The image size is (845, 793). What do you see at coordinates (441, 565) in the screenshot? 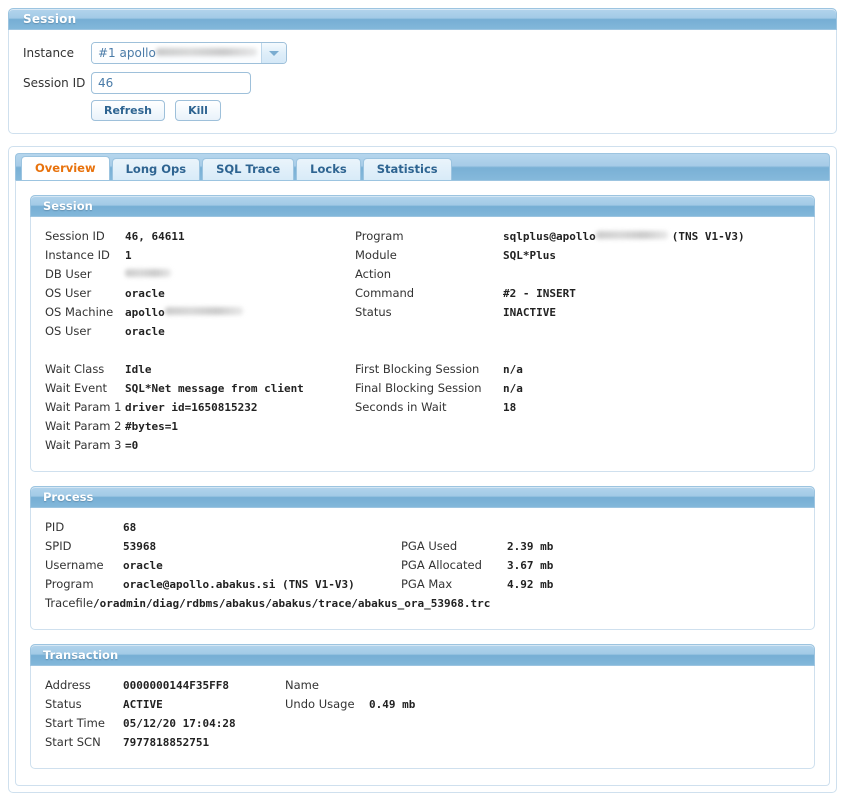
I see `field-label: PGA Allocated` at bounding box center [441, 565].